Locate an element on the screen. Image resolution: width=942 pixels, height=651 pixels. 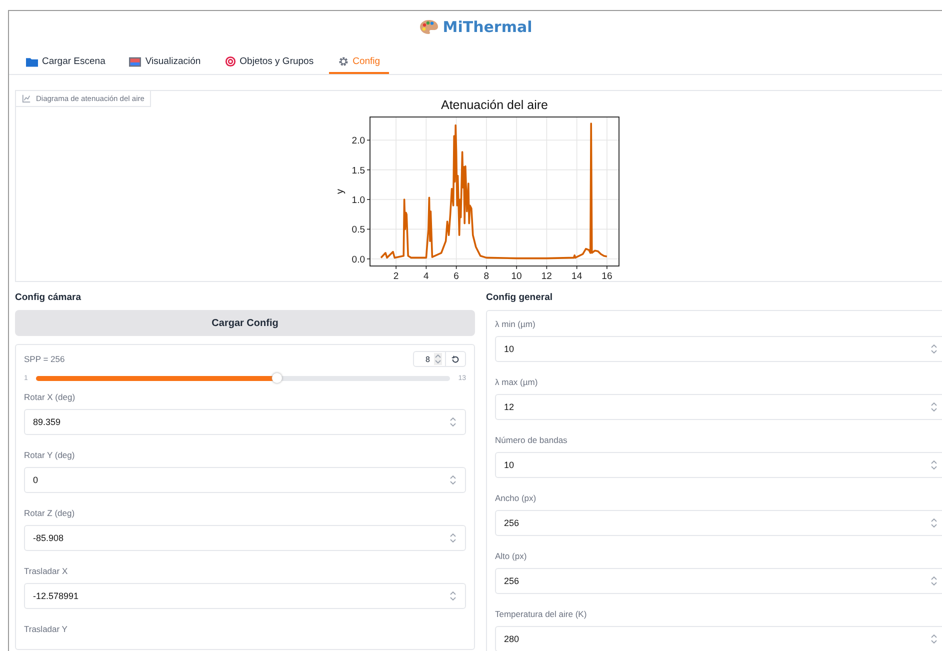
load-config-button: Cargar Config is located at coordinates (245, 323).